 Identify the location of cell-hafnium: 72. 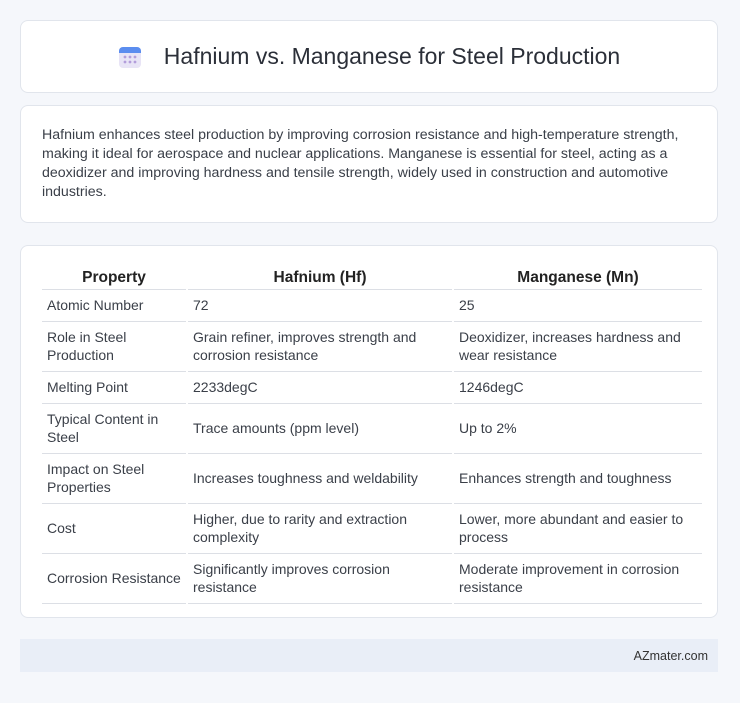
(320, 306).